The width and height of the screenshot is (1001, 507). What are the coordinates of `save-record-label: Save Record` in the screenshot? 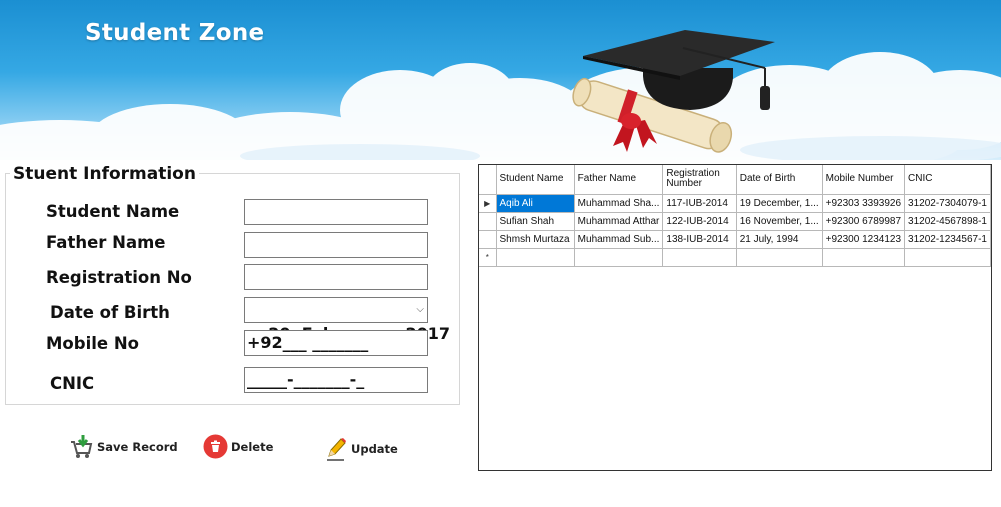 It's located at (137, 447).